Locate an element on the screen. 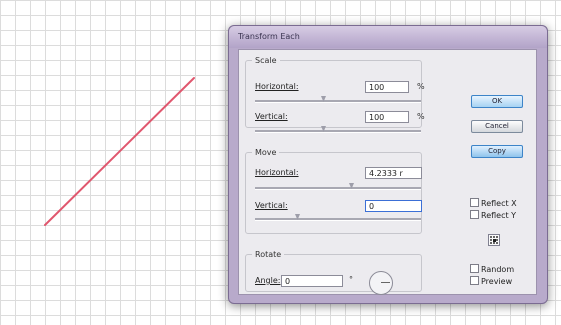 This screenshot has width=561, height=325. reflect-x-checkbox: Reflect X is located at coordinates (493, 203).